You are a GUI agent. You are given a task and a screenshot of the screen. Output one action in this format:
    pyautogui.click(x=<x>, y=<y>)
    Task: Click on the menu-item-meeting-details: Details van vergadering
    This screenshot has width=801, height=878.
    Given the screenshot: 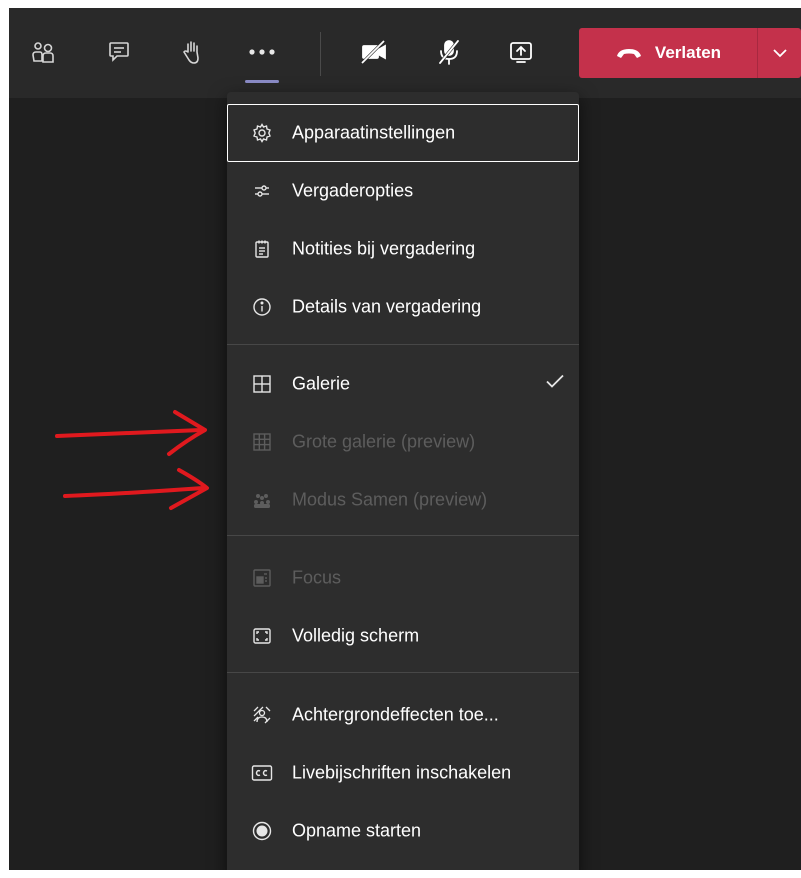 What is the action you would take?
    pyautogui.click(x=403, y=307)
    